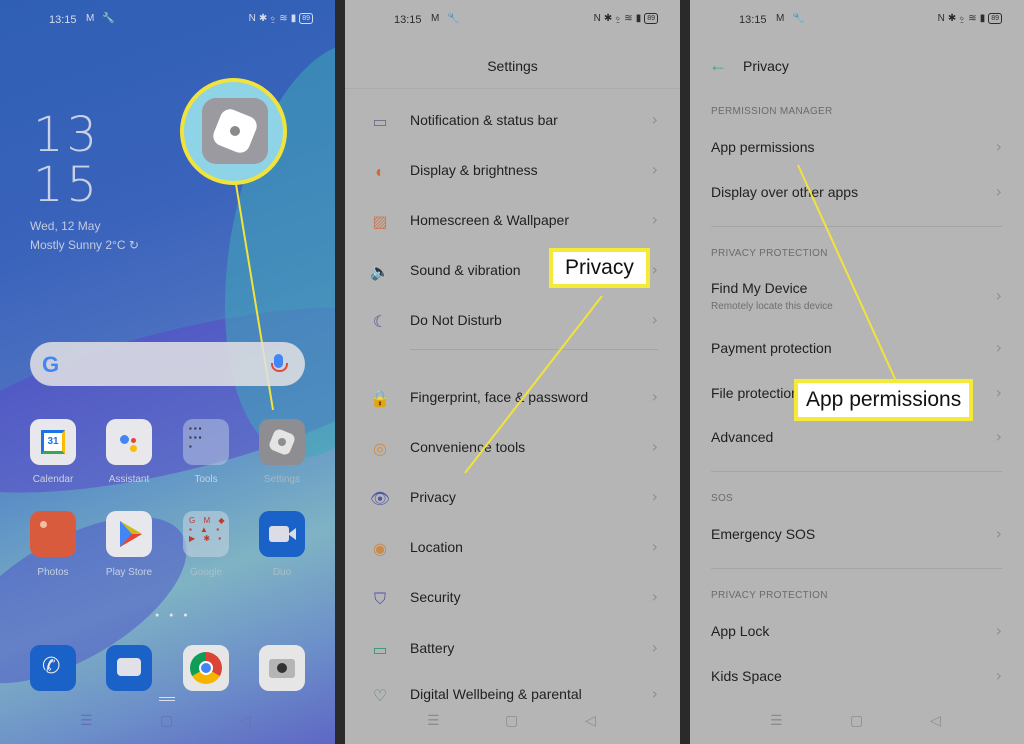 This screenshot has width=1024, height=744. I want to click on video-camera-lens, so click(292, 534).